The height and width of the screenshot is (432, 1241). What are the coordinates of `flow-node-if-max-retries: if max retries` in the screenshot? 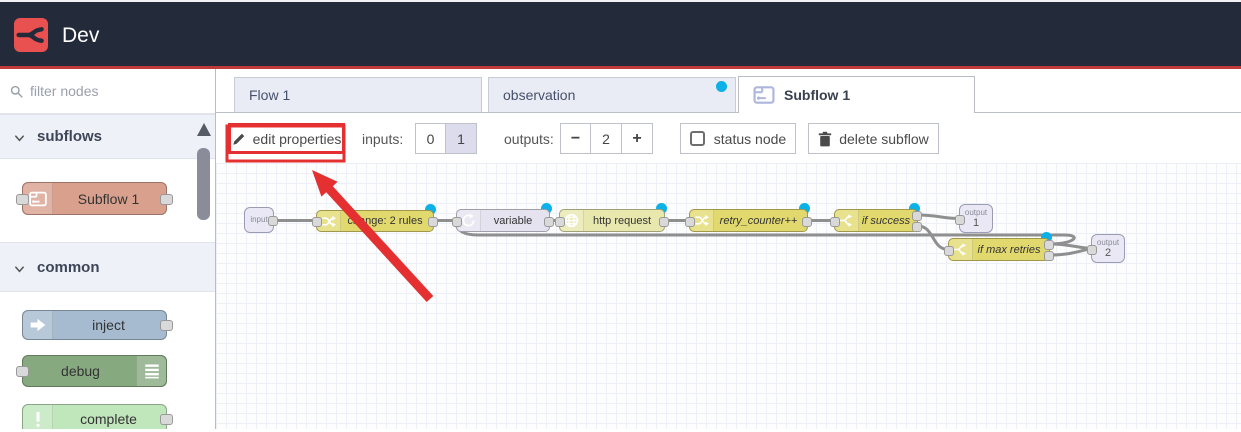 It's located at (999, 249).